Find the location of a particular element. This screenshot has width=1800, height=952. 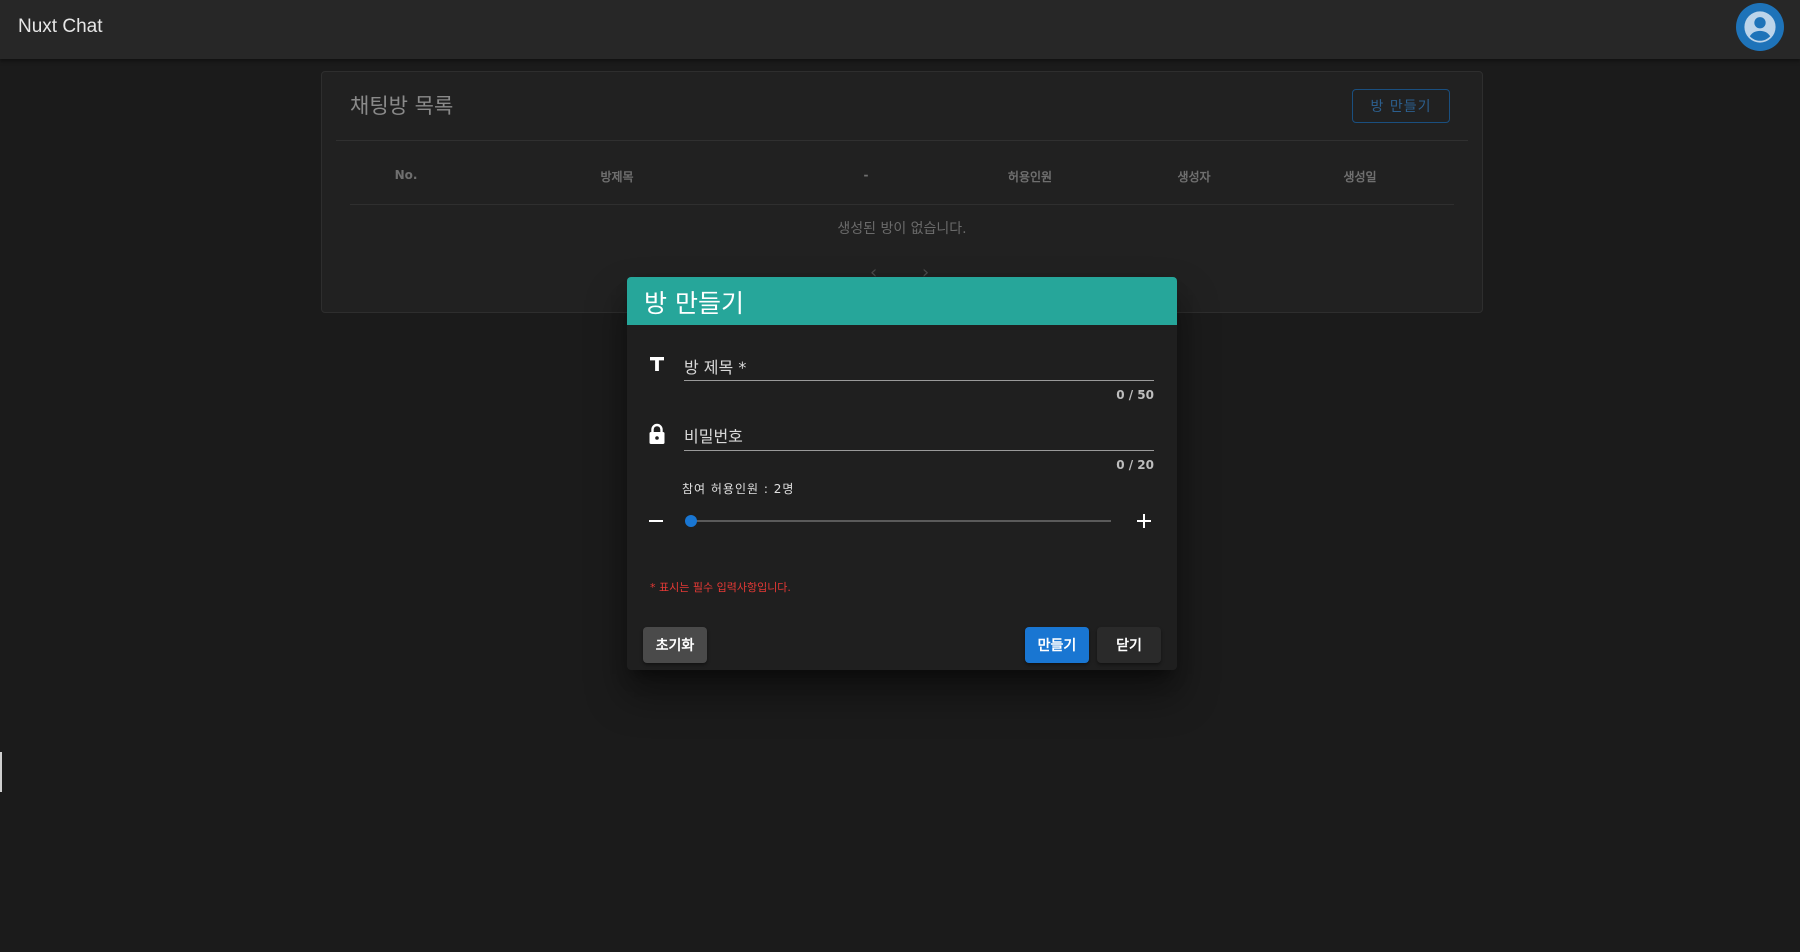

dialog-header: 방 만들기 is located at coordinates (902, 301).